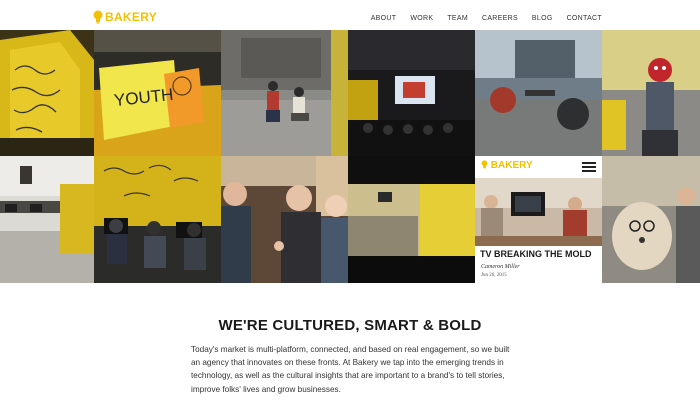 Image resolution: width=700 pixels, height=400 pixels. I want to click on tile-presentation-room, so click(411, 93).